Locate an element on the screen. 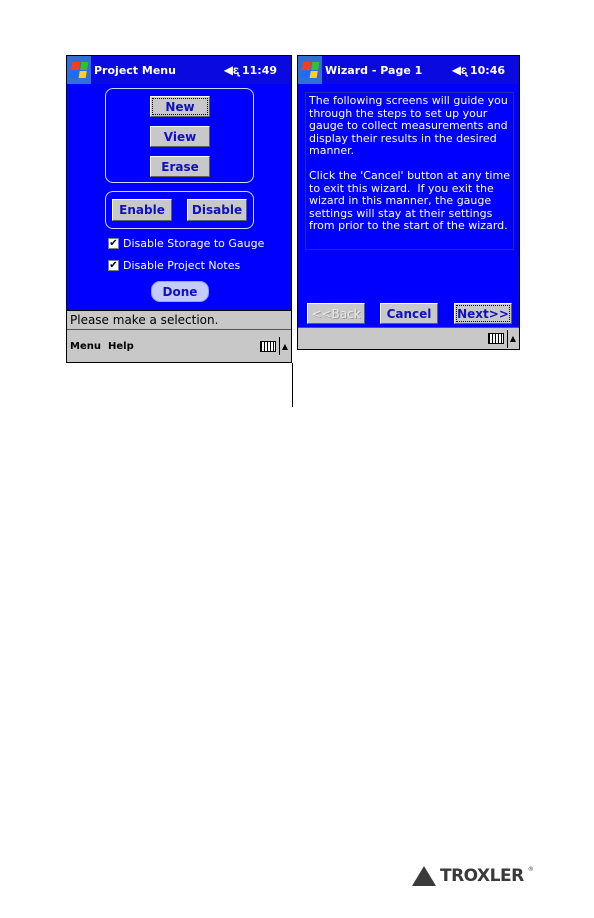  menu-bar: ▲ is located at coordinates (408, 338).